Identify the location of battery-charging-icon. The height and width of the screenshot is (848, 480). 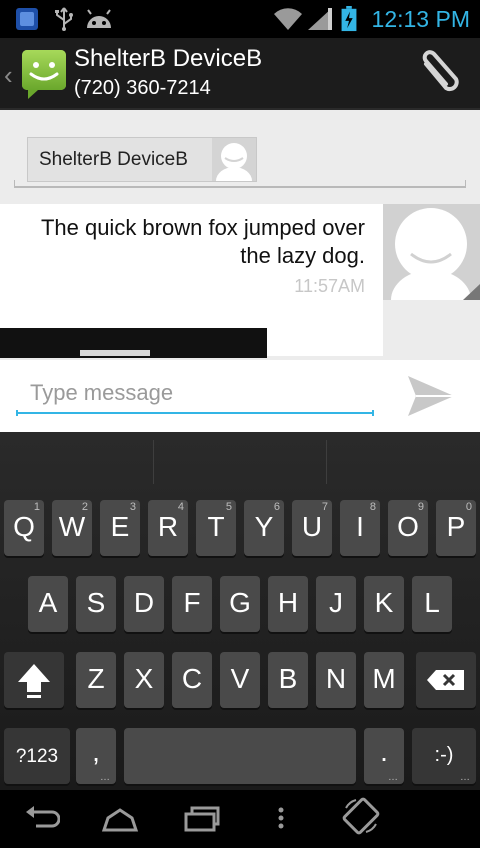
(349, 19).